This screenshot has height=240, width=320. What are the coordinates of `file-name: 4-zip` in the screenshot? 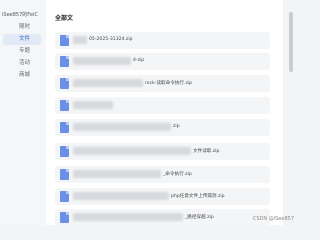 It's located at (138, 60).